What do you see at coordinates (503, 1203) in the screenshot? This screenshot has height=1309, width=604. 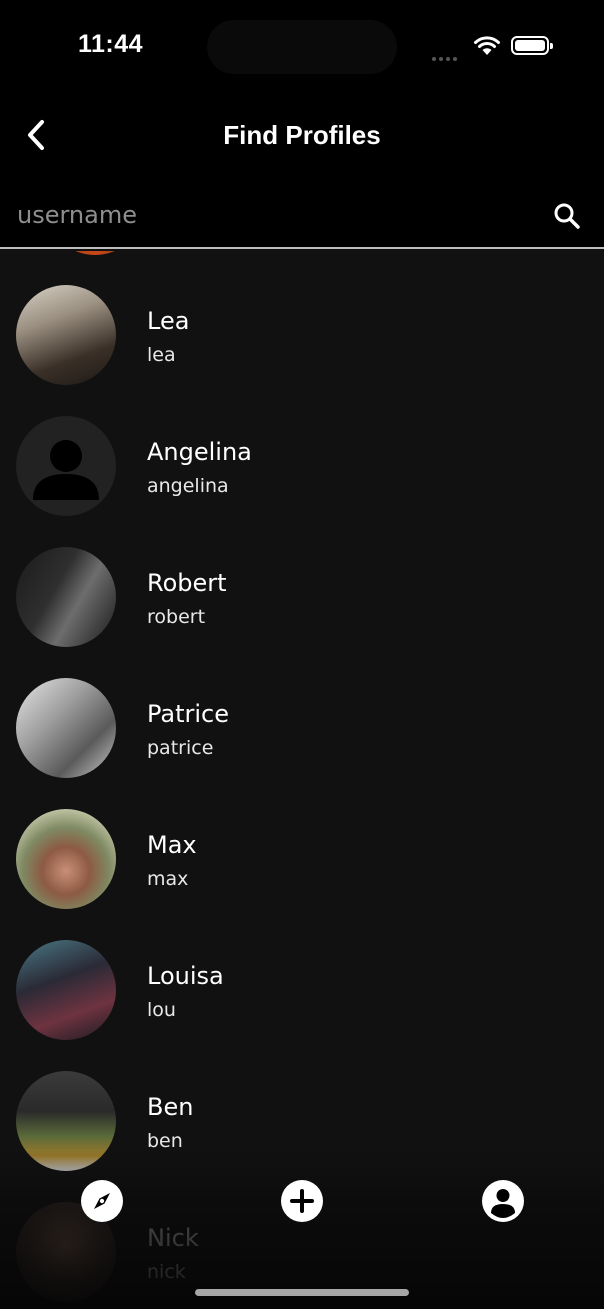 I see `profile-icon` at bounding box center [503, 1203].